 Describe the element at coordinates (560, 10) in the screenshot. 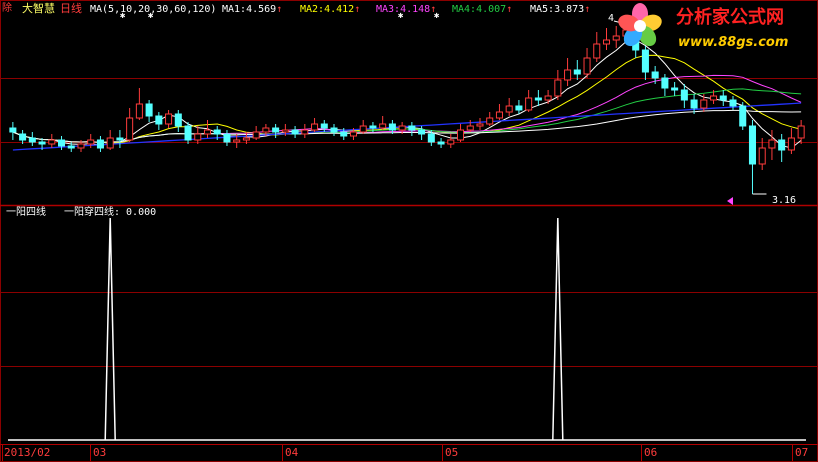

I see `ma5-readout: MA5:3.873↑` at that location.